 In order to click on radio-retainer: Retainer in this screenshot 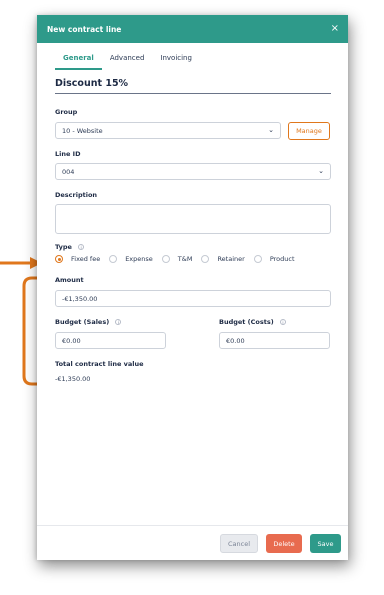, I will do `click(223, 259)`.